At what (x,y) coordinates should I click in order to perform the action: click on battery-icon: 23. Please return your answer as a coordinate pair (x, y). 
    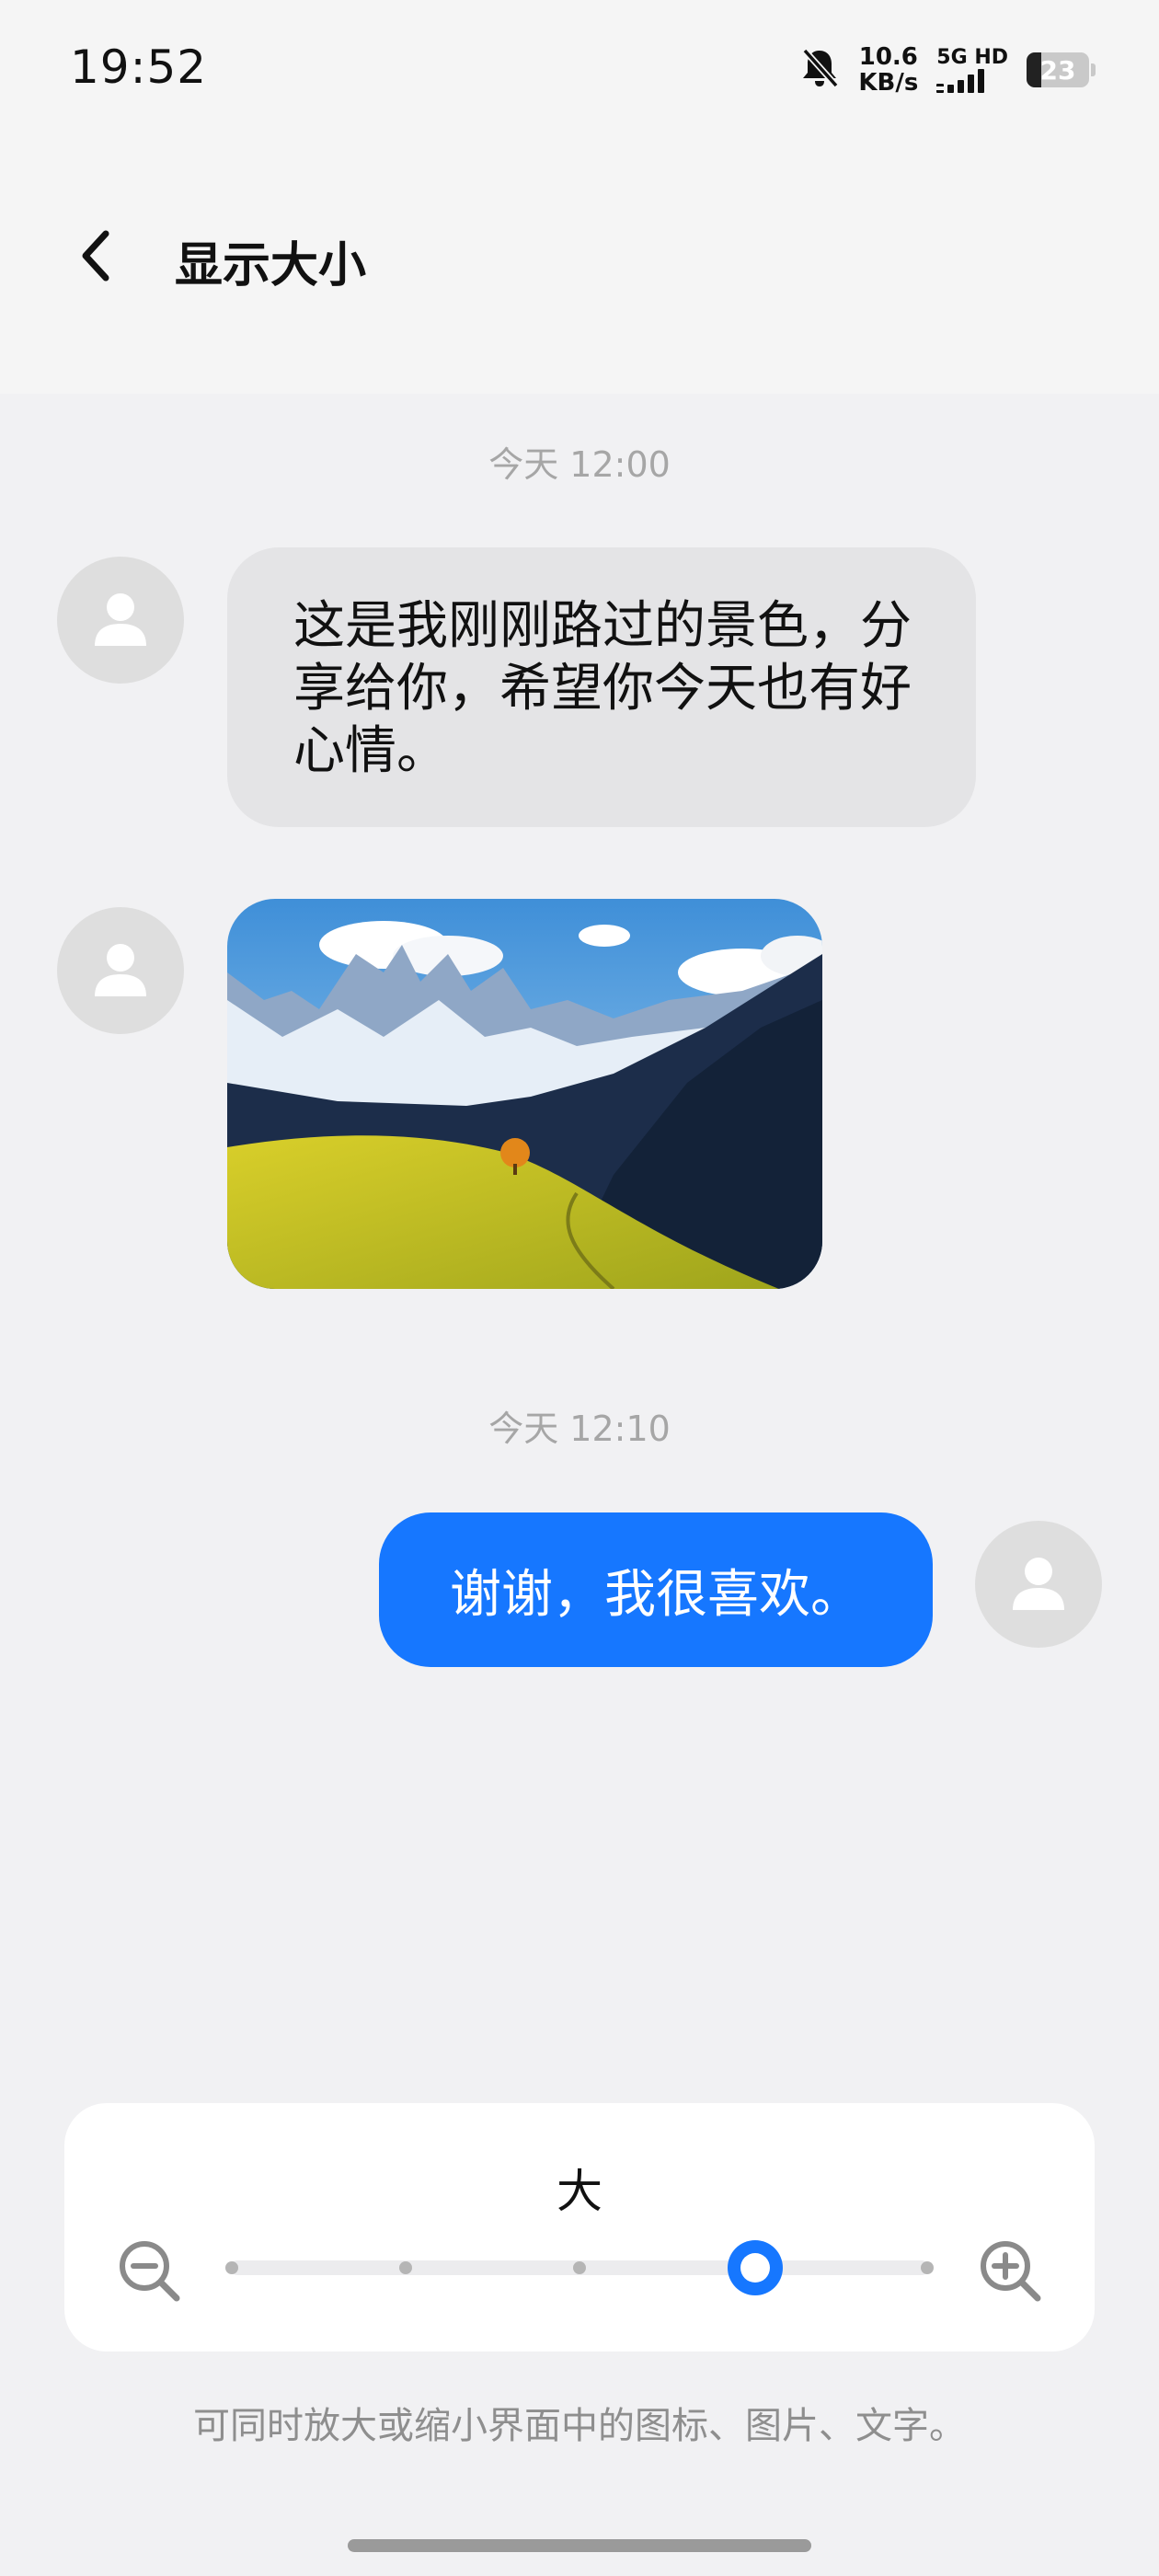
    Looking at the image, I should click on (1061, 69).